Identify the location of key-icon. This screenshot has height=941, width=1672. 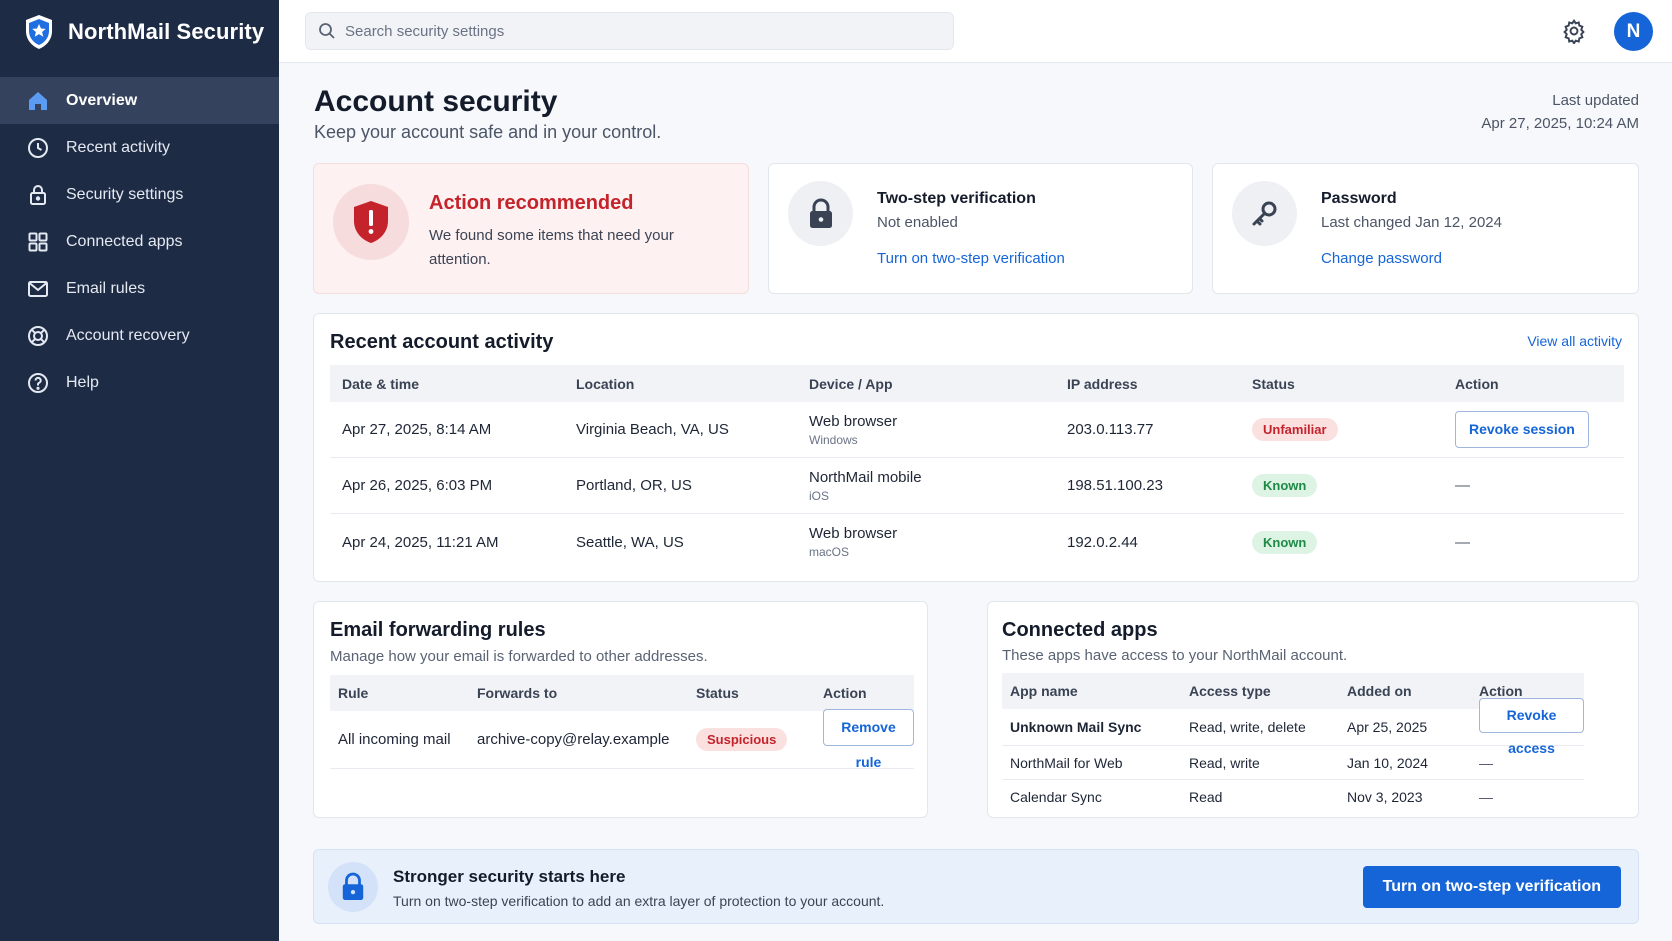
(1264, 213).